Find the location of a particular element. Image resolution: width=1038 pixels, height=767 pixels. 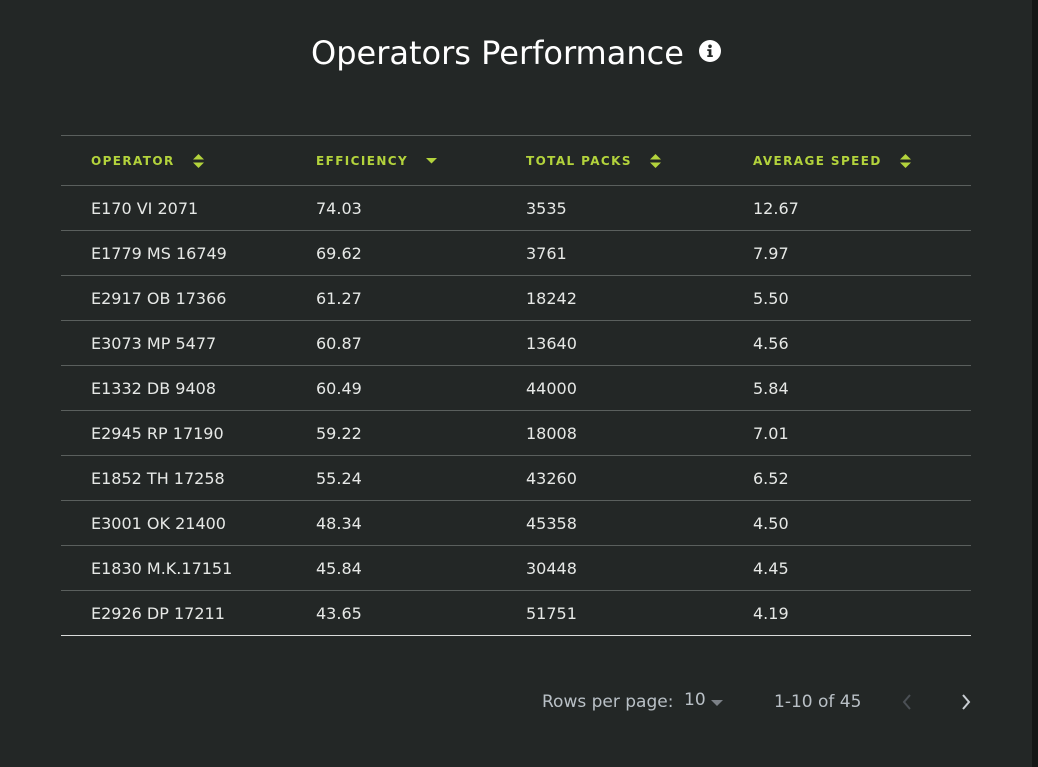

title-row: Operators Performance is located at coordinates (516, 56).